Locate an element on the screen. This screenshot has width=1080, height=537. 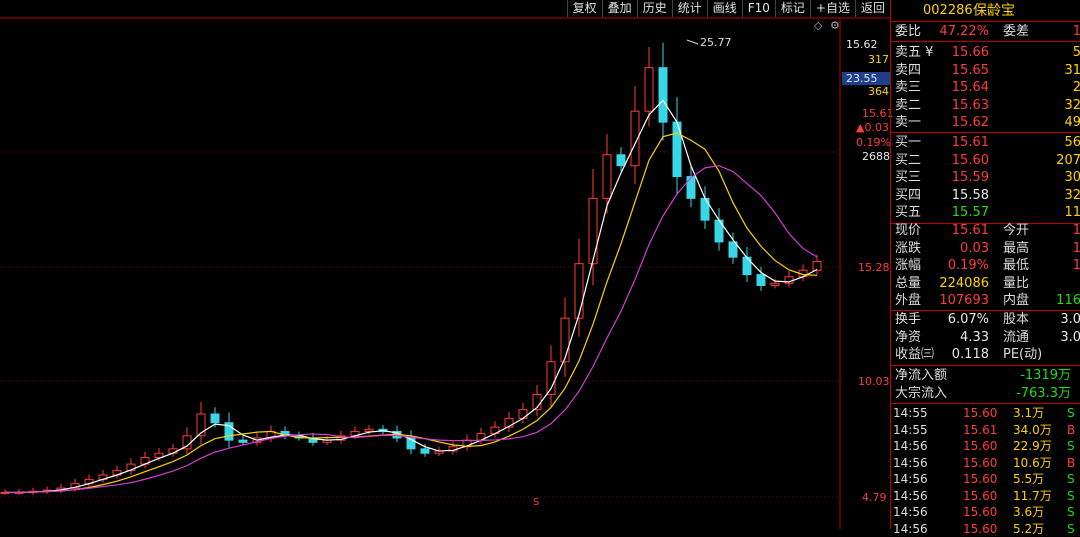
ask-price: 15.62 is located at coordinates (970, 122).